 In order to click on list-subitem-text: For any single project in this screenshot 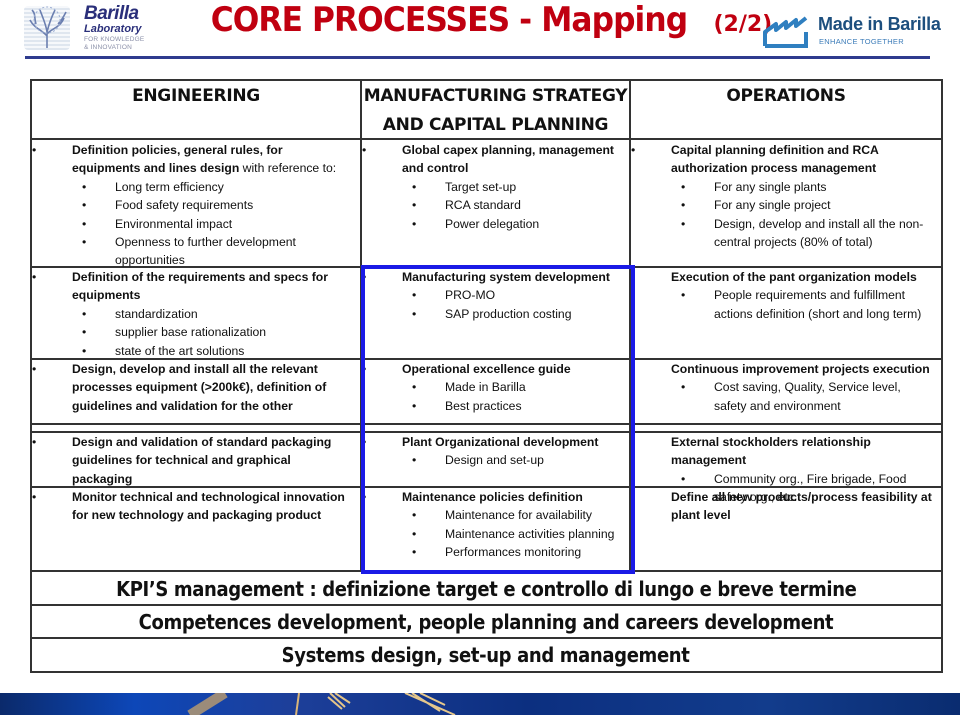, I will do `click(772, 205)`.